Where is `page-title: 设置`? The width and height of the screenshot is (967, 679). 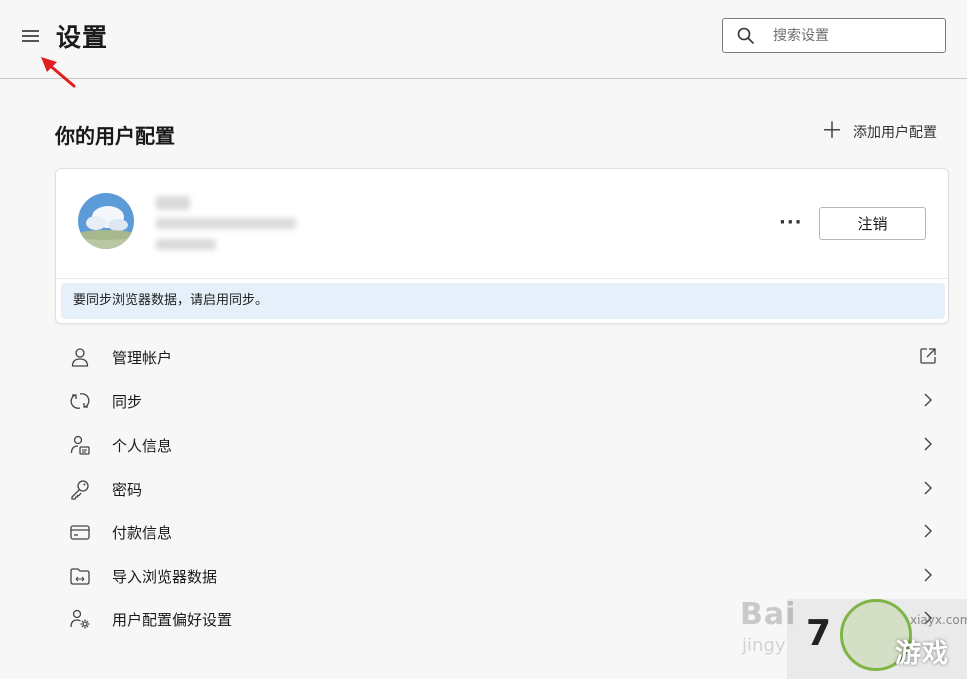
page-title: 设置 is located at coordinates (82, 37).